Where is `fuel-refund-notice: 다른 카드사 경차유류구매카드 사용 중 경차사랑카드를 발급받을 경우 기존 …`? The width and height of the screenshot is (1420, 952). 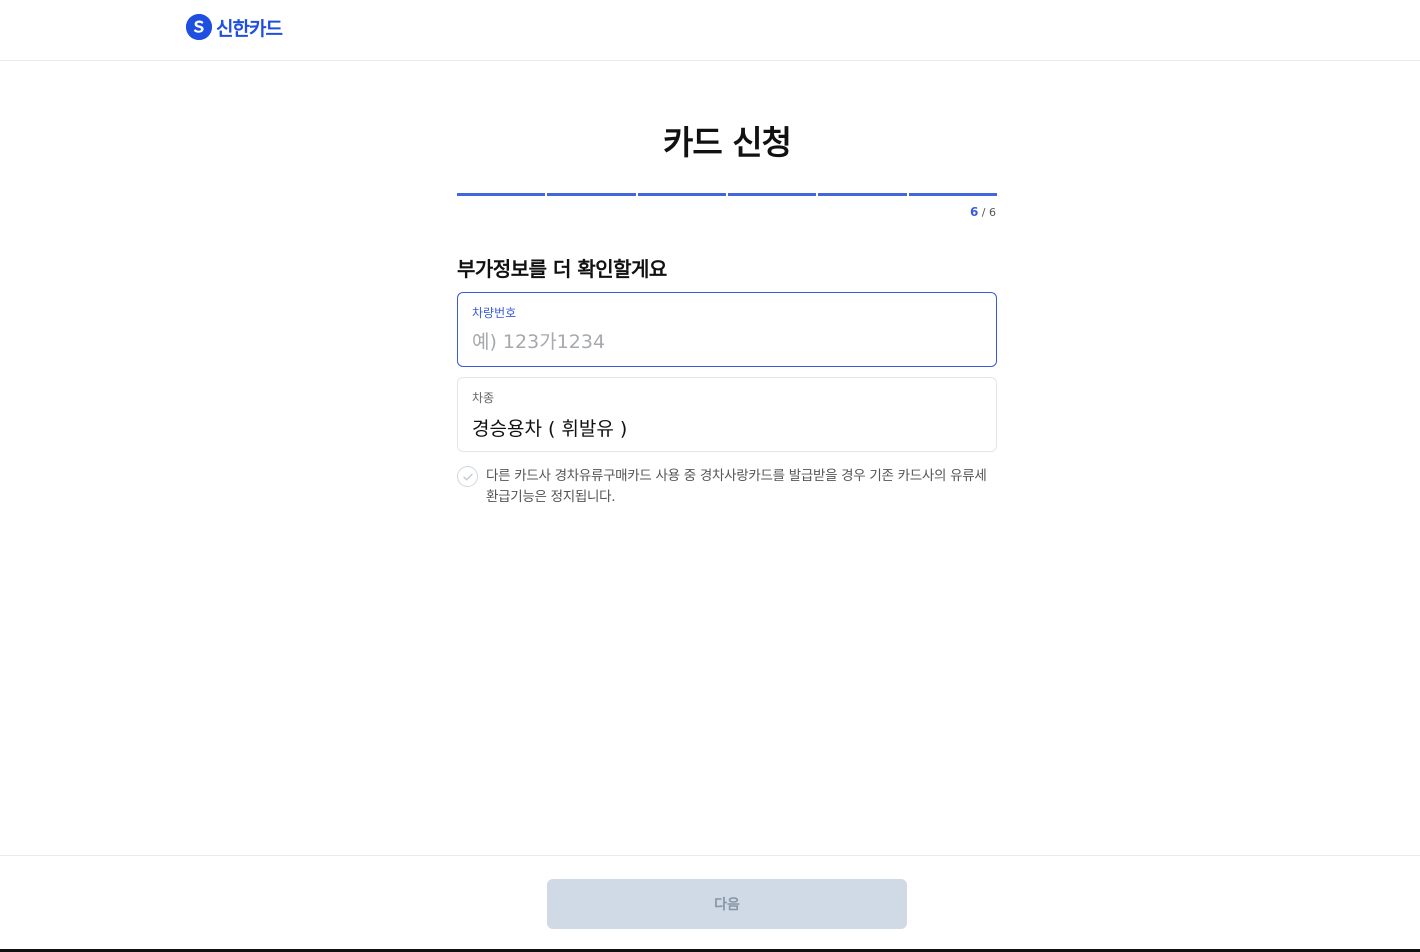 fuel-refund-notice: 다른 카드사 경차유류구매카드 사용 중 경차사랑카드를 발급받을 경우 기존 … is located at coordinates (727, 487).